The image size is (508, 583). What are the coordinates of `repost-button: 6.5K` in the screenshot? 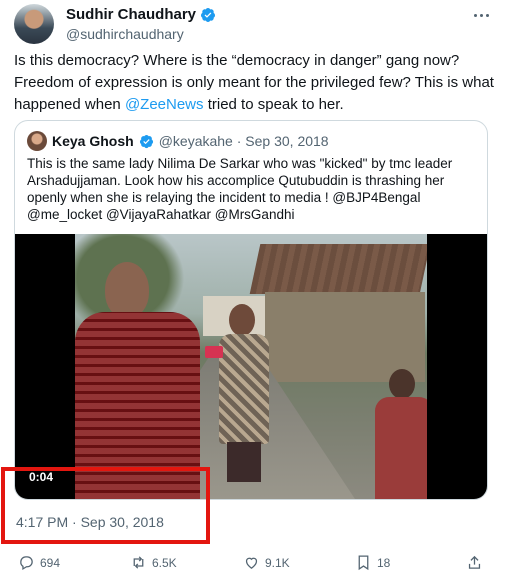 It's located at (153, 562).